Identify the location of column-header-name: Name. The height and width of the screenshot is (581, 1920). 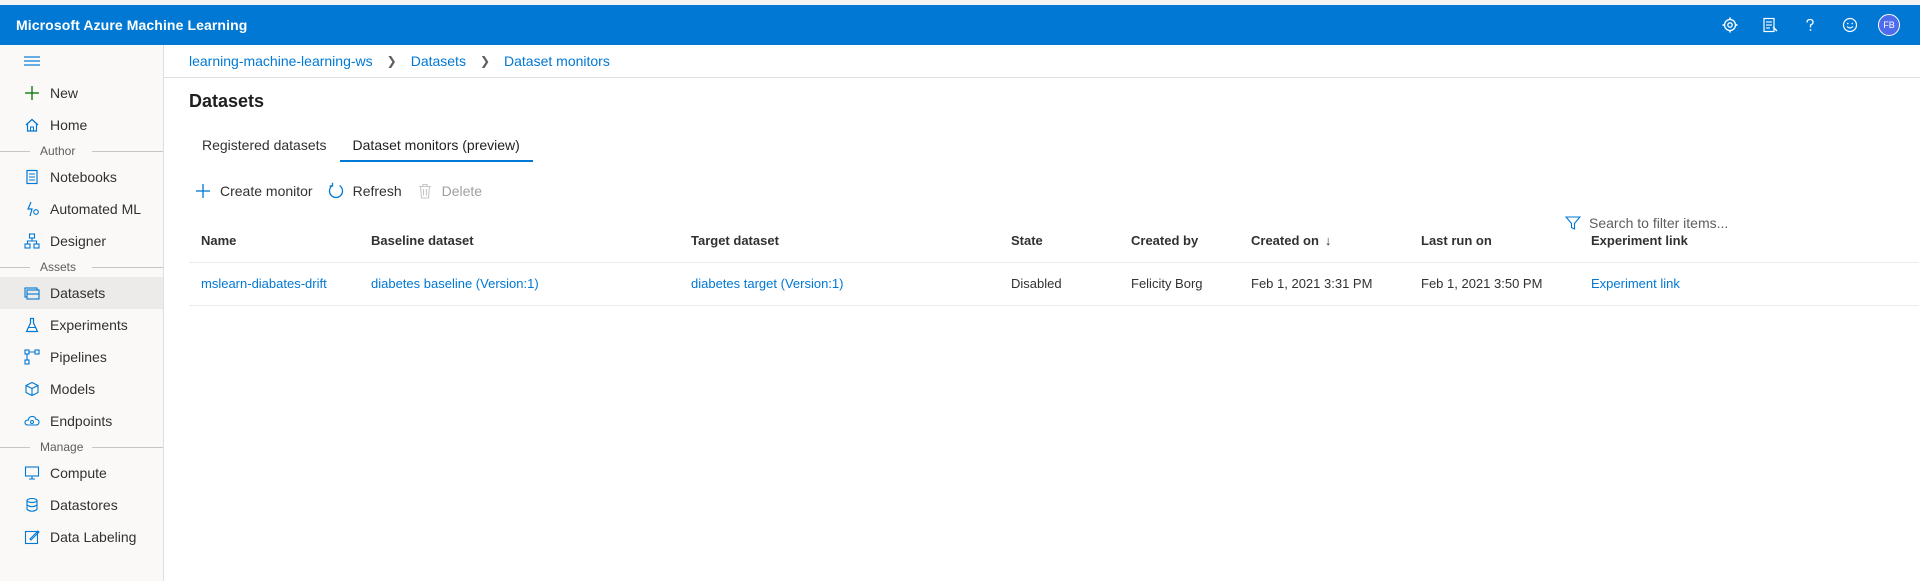
(274, 241).